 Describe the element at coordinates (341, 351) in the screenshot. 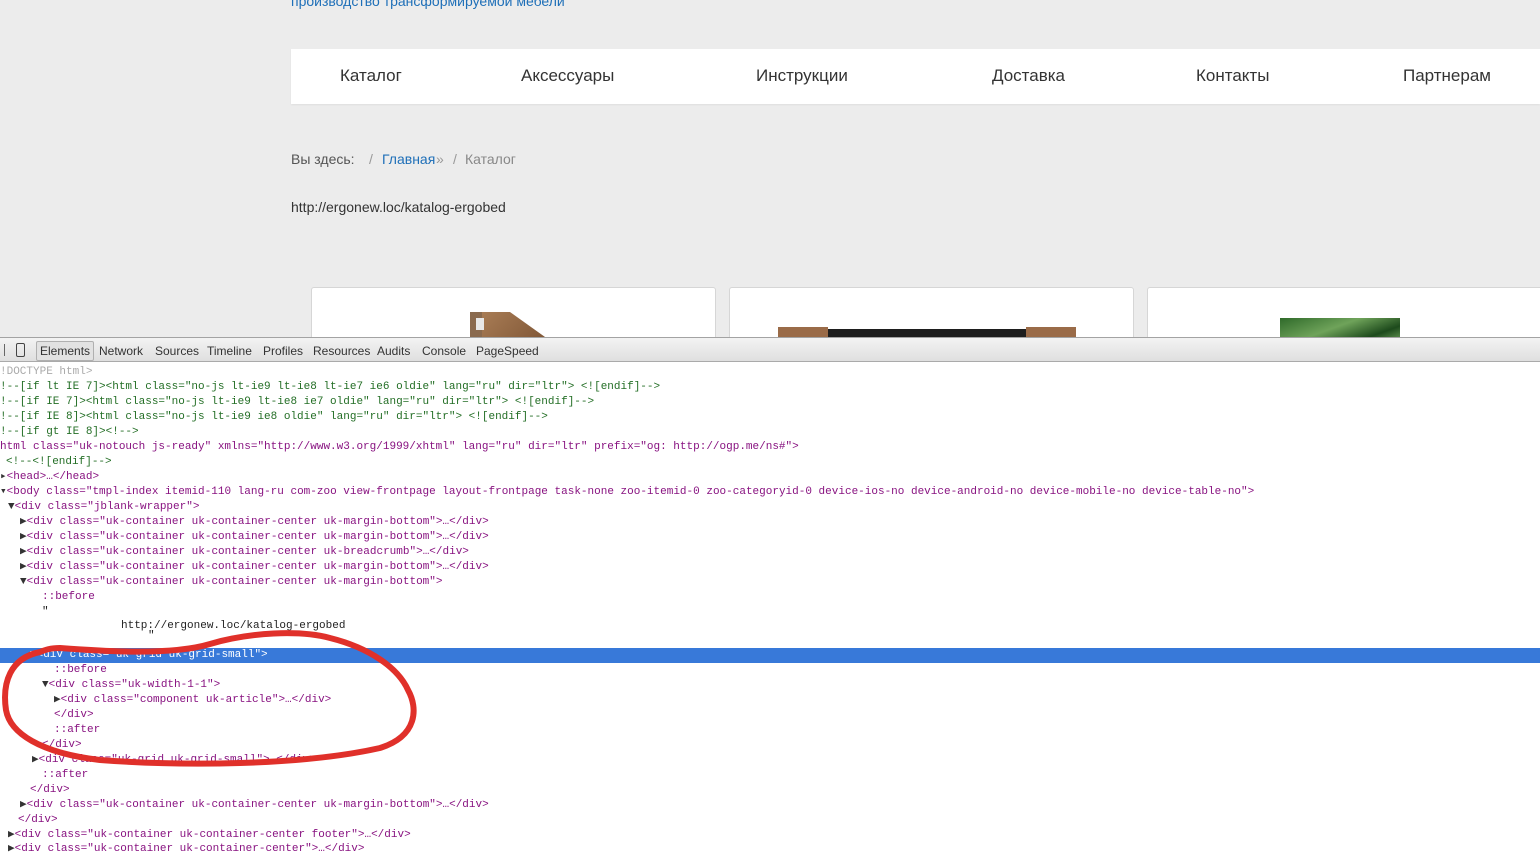

I see `tab-resources: Resources` at that location.